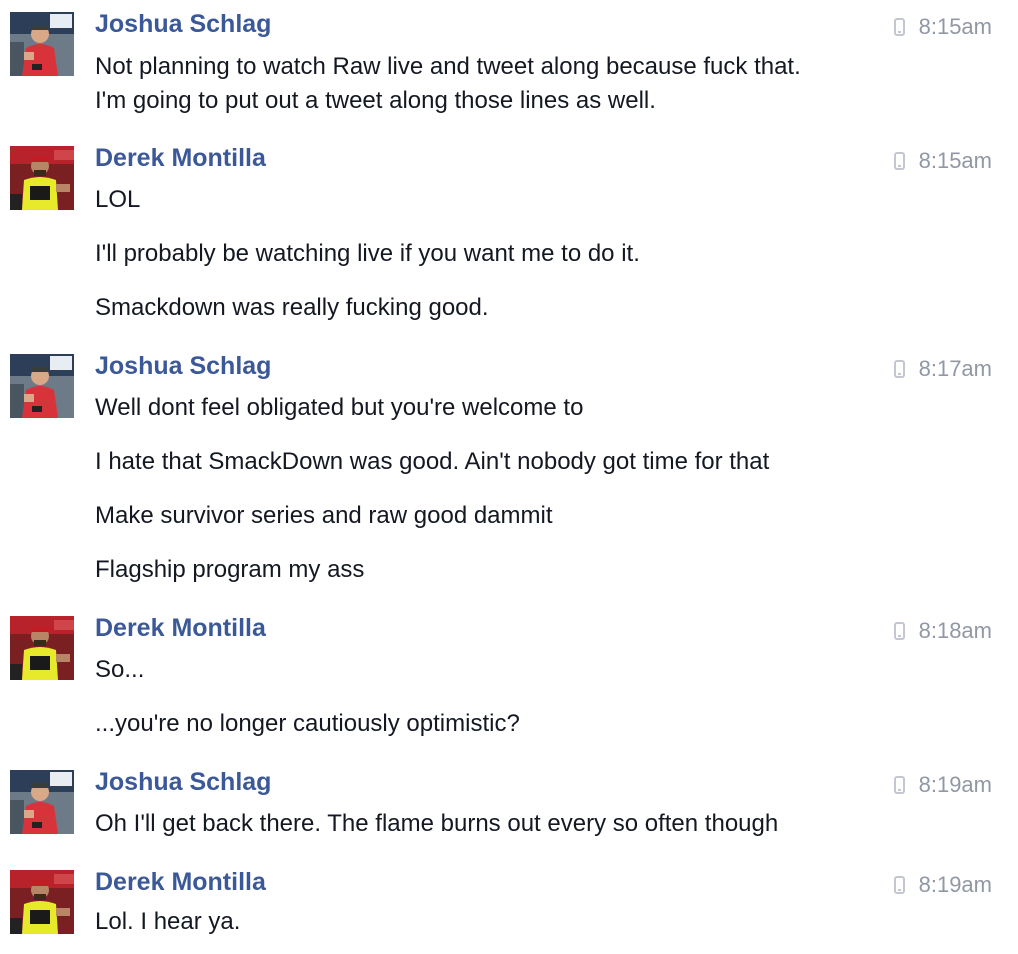  What do you see at coordinates (230, 569) in the screenshot?
I see `message-text: Flagship program my ass` at bounding box center [230, 569].